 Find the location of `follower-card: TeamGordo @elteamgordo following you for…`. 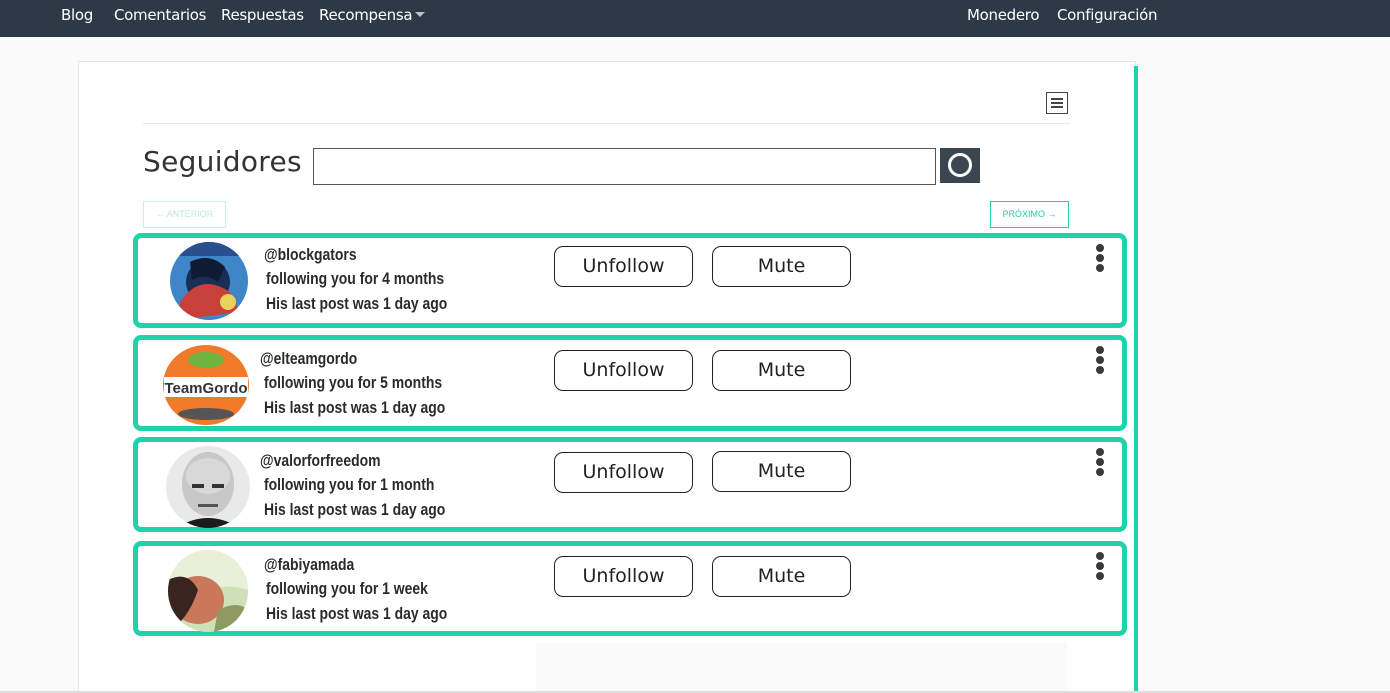

follower-card: TeamGordo @elteamgordo following you for… is located at coordinates (630, 383).